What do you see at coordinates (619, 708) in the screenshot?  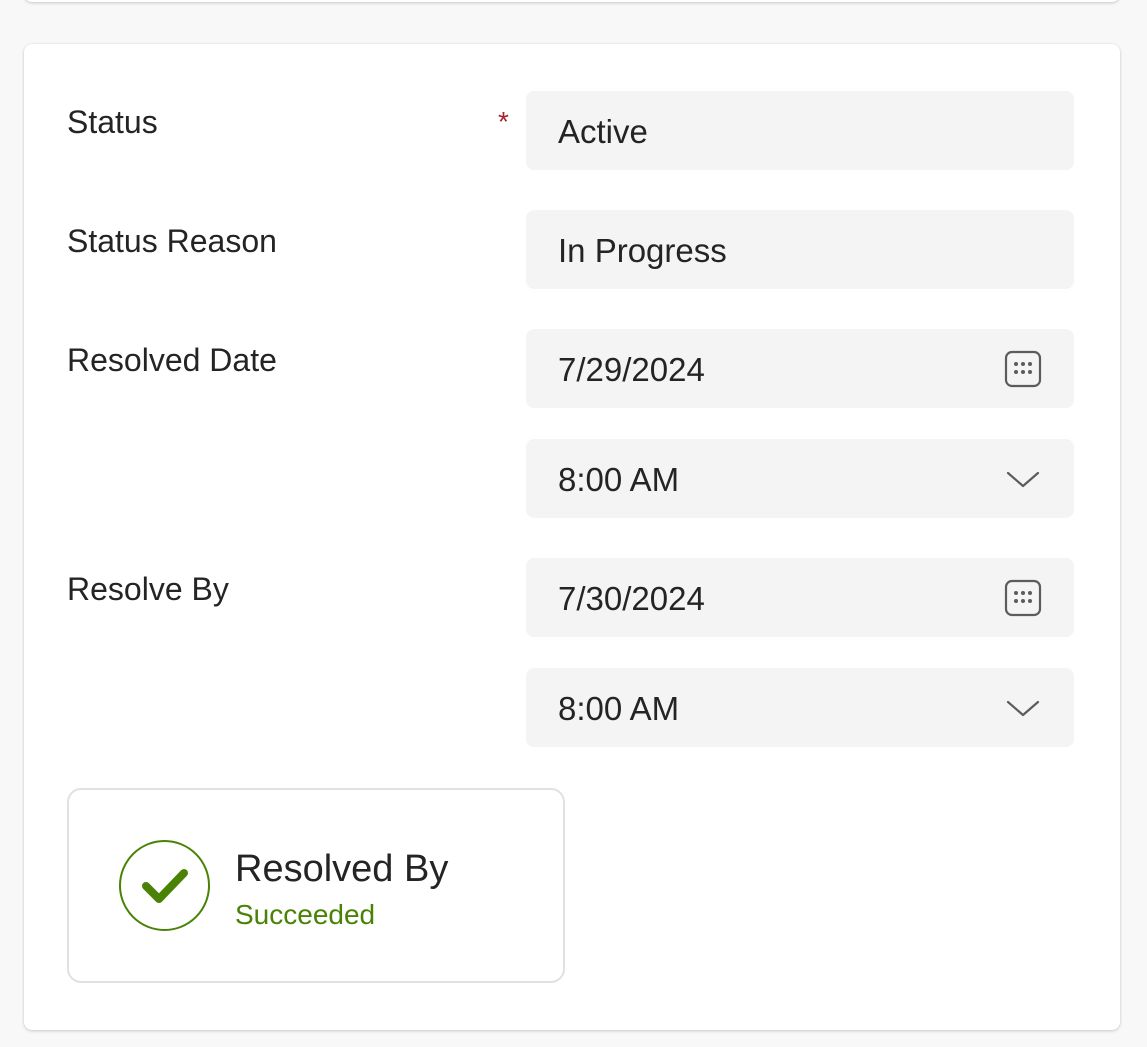 I see `resolve-by-time-value: 8:00 AM` at bounding box center [619, 708].